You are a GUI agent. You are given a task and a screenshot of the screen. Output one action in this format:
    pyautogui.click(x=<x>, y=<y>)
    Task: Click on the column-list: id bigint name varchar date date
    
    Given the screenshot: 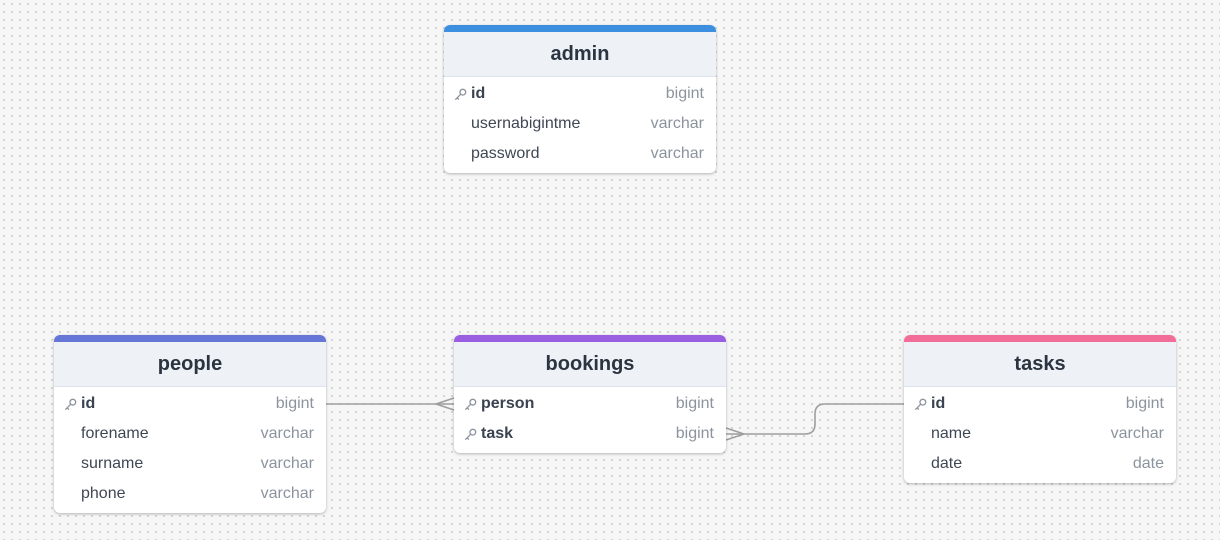 What is the action you would take?
    pyautogui.click(x=1040, y=435)
    